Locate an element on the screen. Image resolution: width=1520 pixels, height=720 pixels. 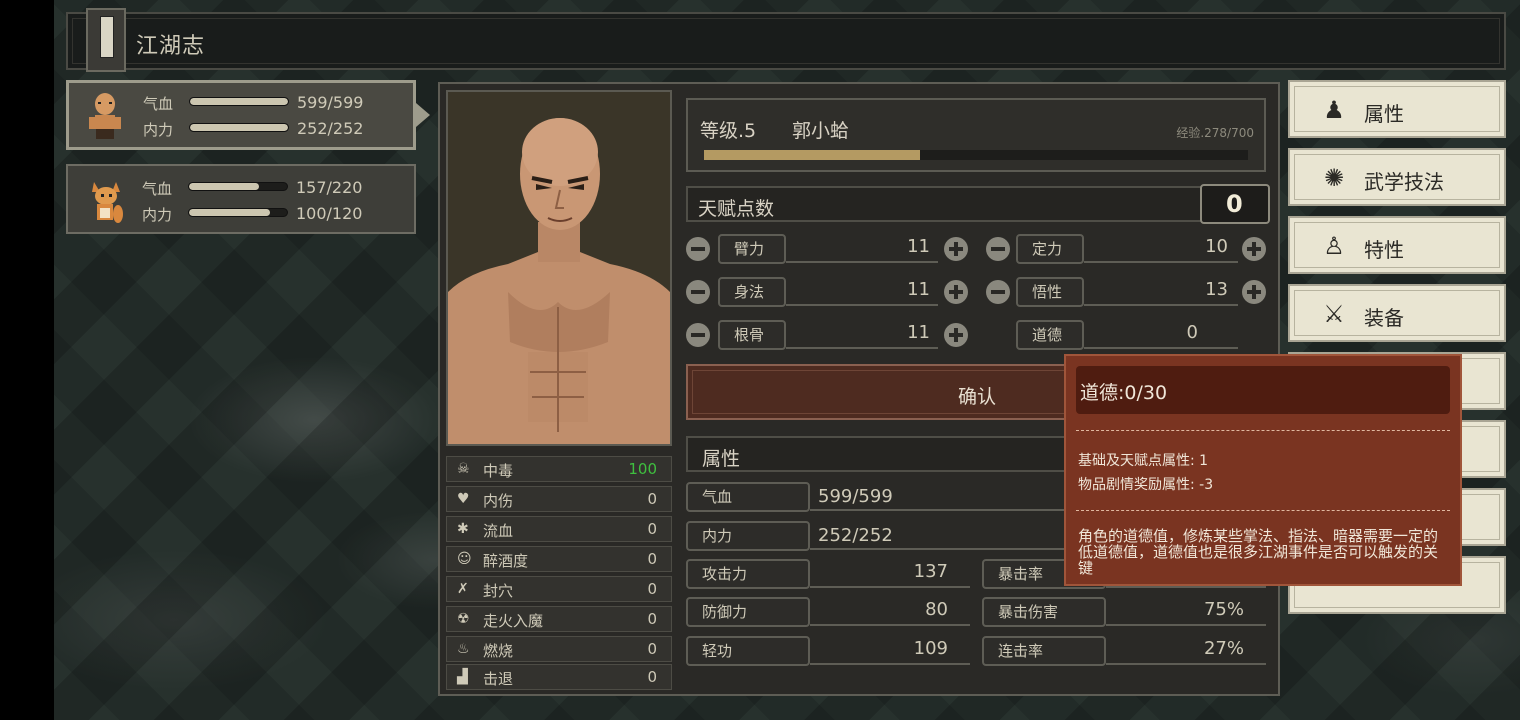
exp-bar is located at coordinates (976, 155).